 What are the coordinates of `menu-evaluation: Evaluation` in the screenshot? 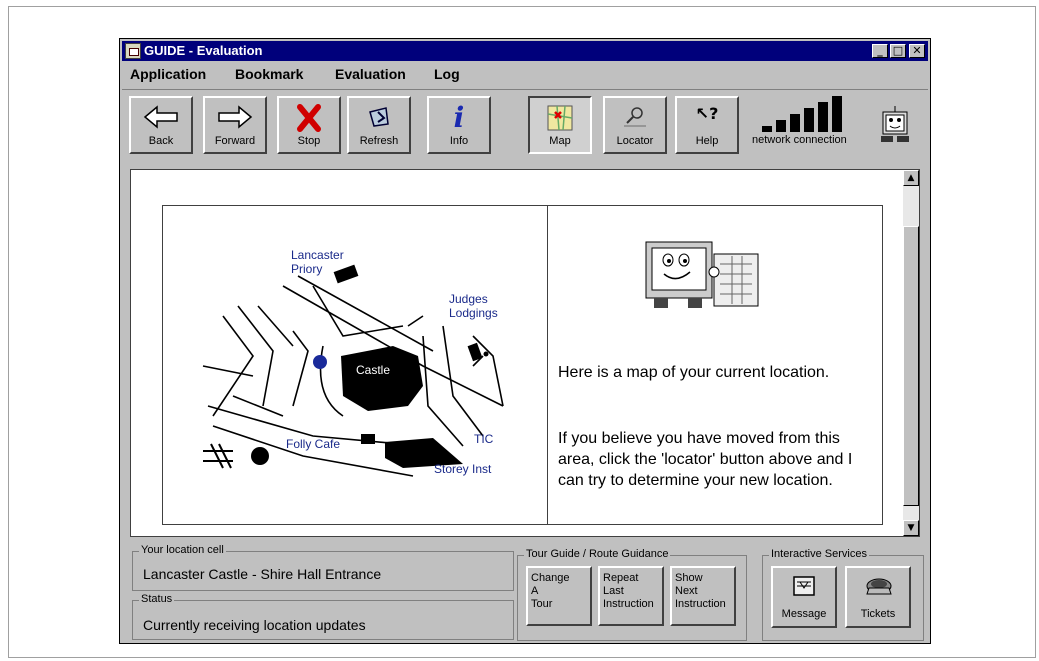 It's located at (370, 74).